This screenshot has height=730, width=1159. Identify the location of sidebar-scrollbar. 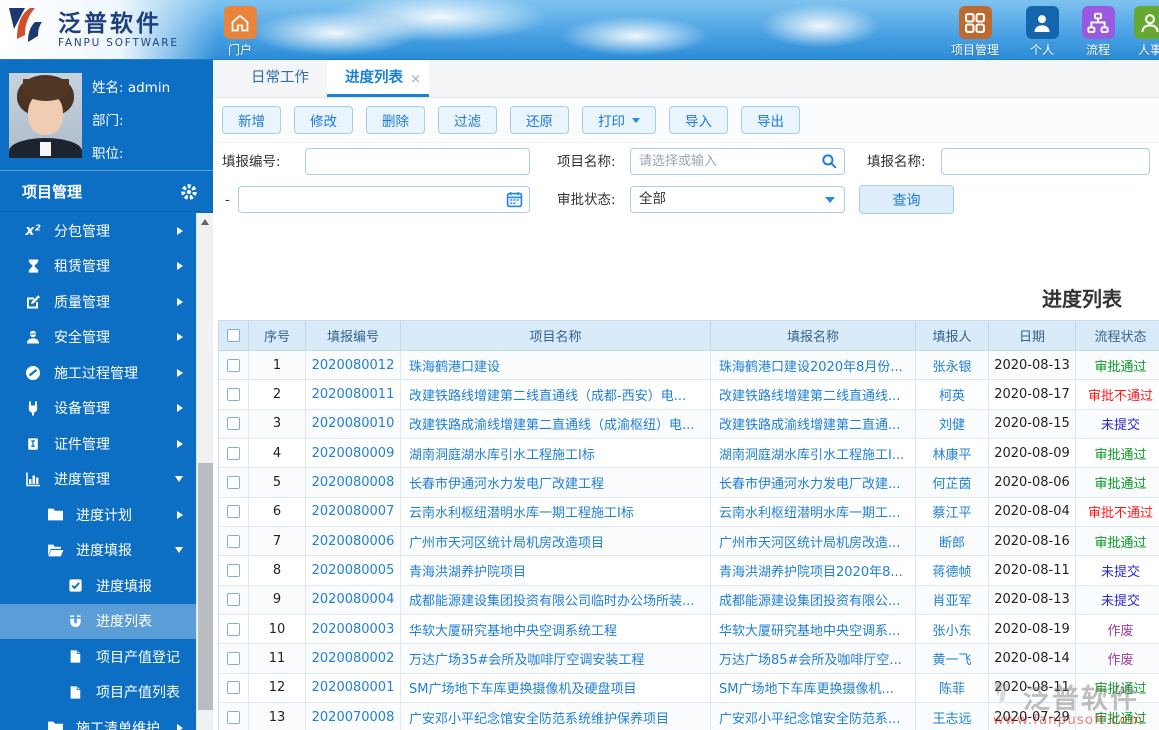
(204, 471).